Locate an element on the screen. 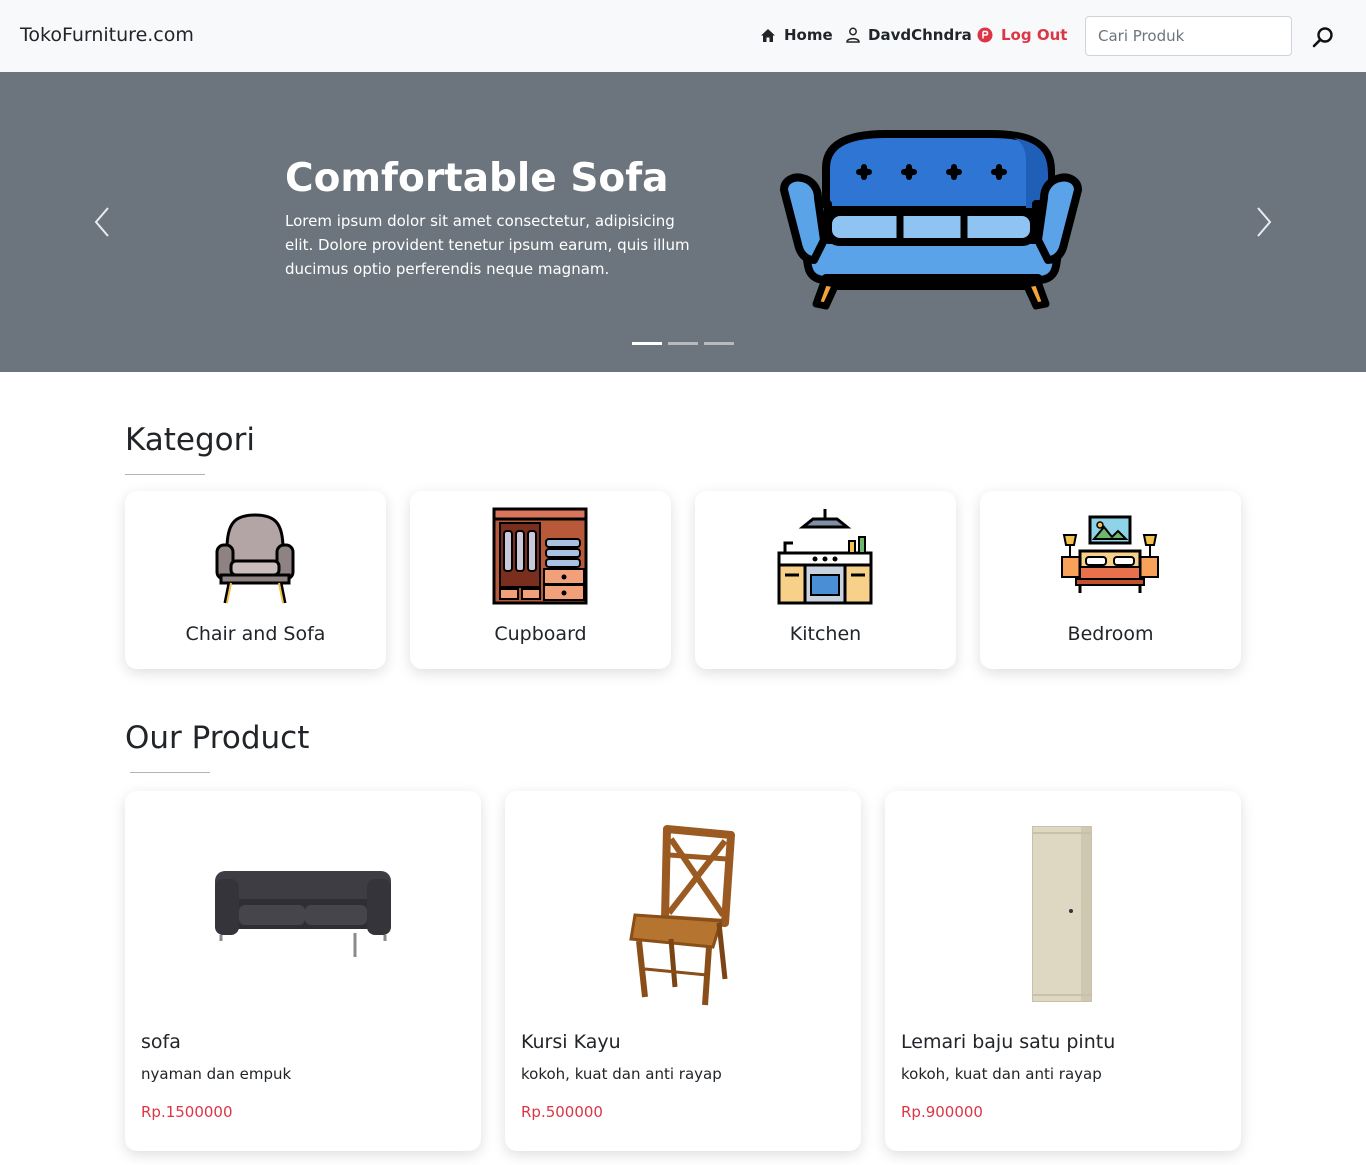  product-price: Rp.500000 is located at coordinates (562, 1112).